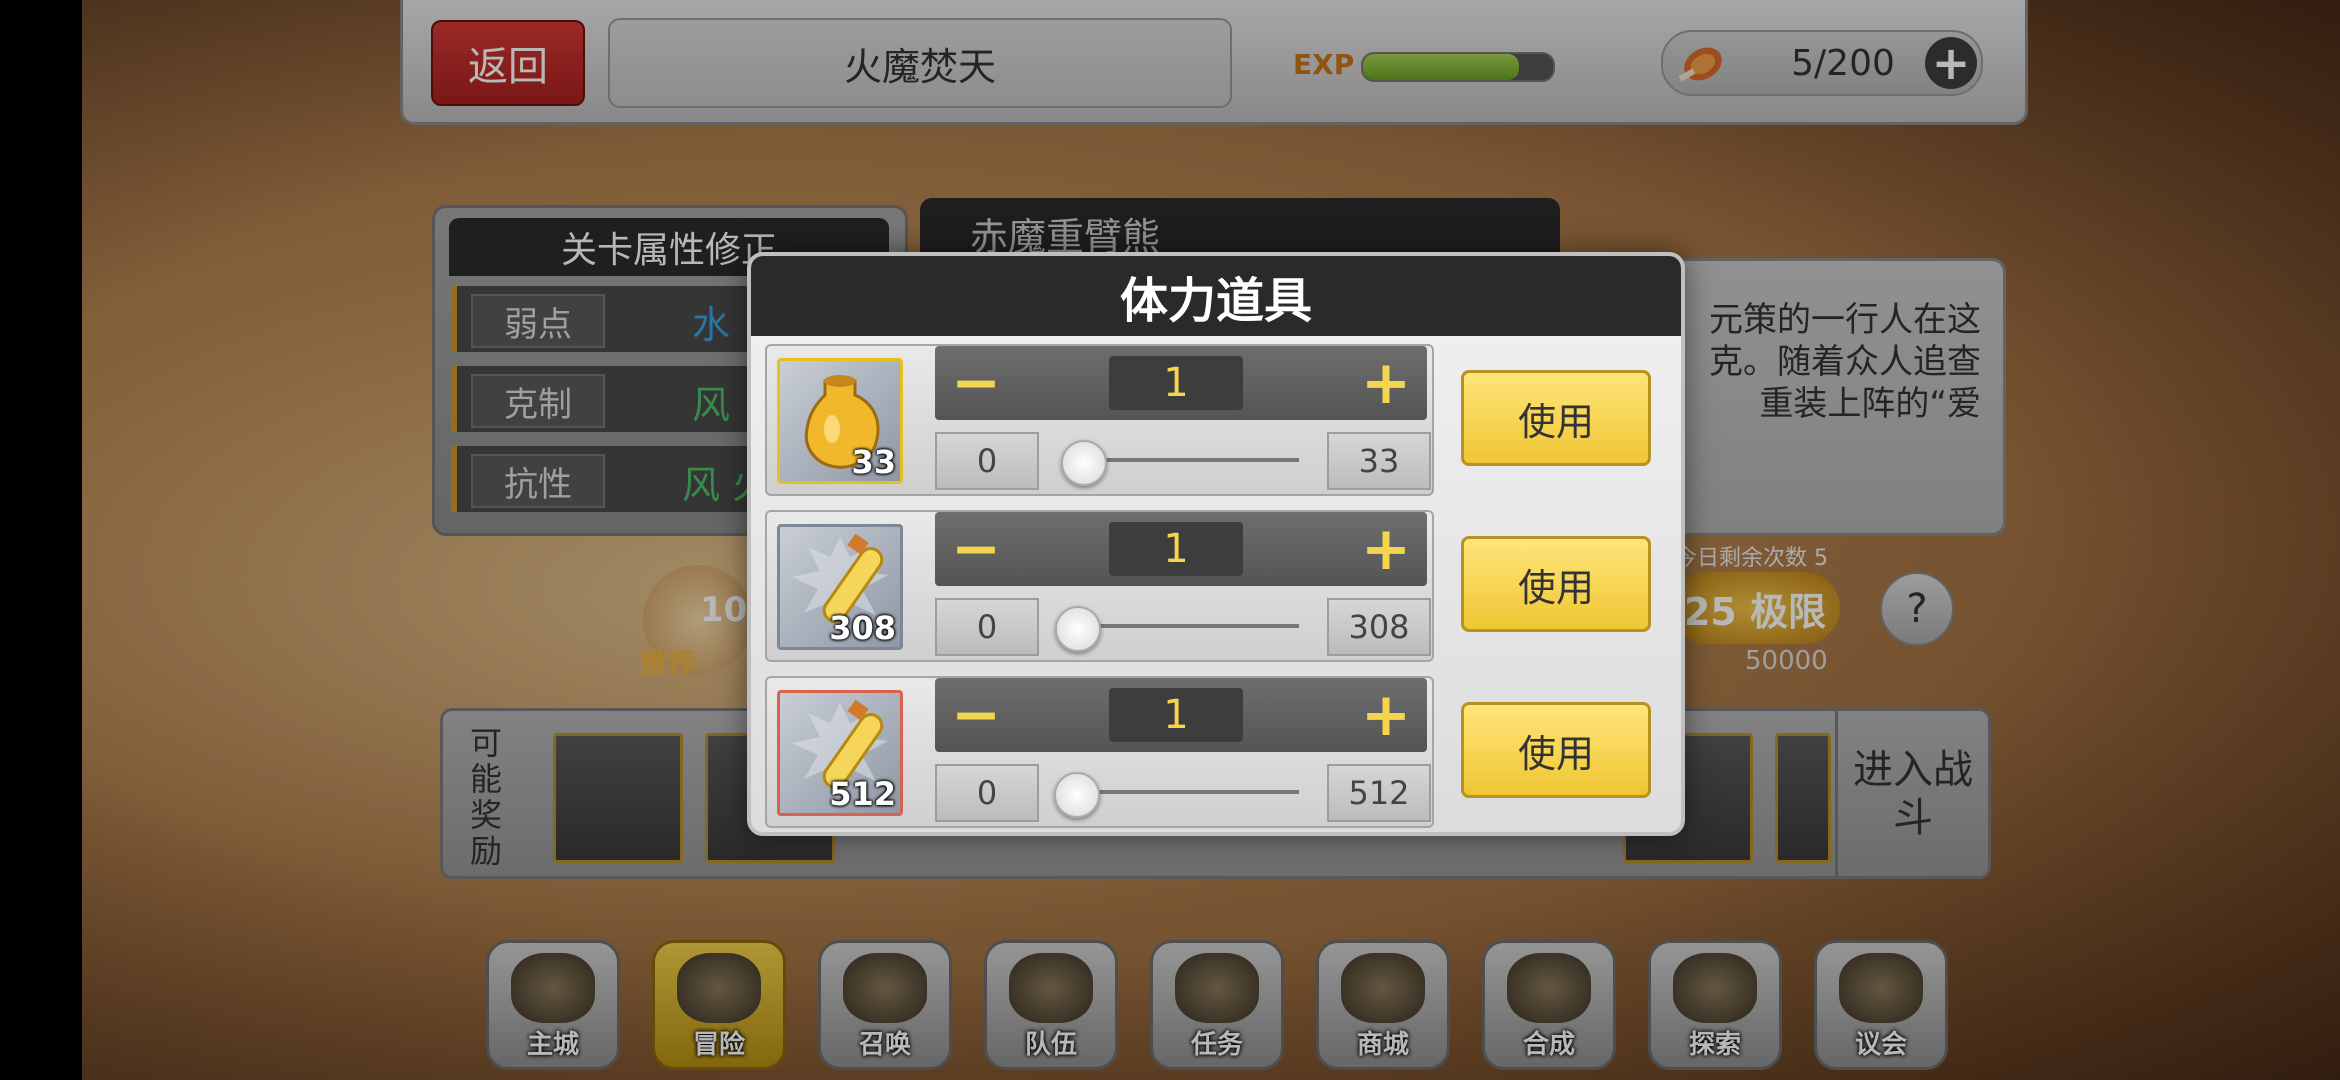  I want to click on dialog-title: 体力道具, so click(1216, 296).